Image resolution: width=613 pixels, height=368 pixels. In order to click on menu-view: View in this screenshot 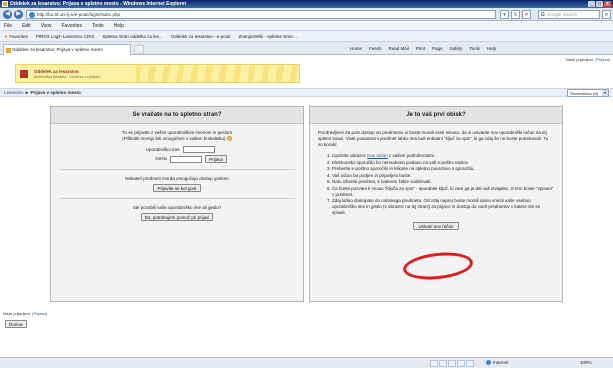, I will do `click(46, 26)`.